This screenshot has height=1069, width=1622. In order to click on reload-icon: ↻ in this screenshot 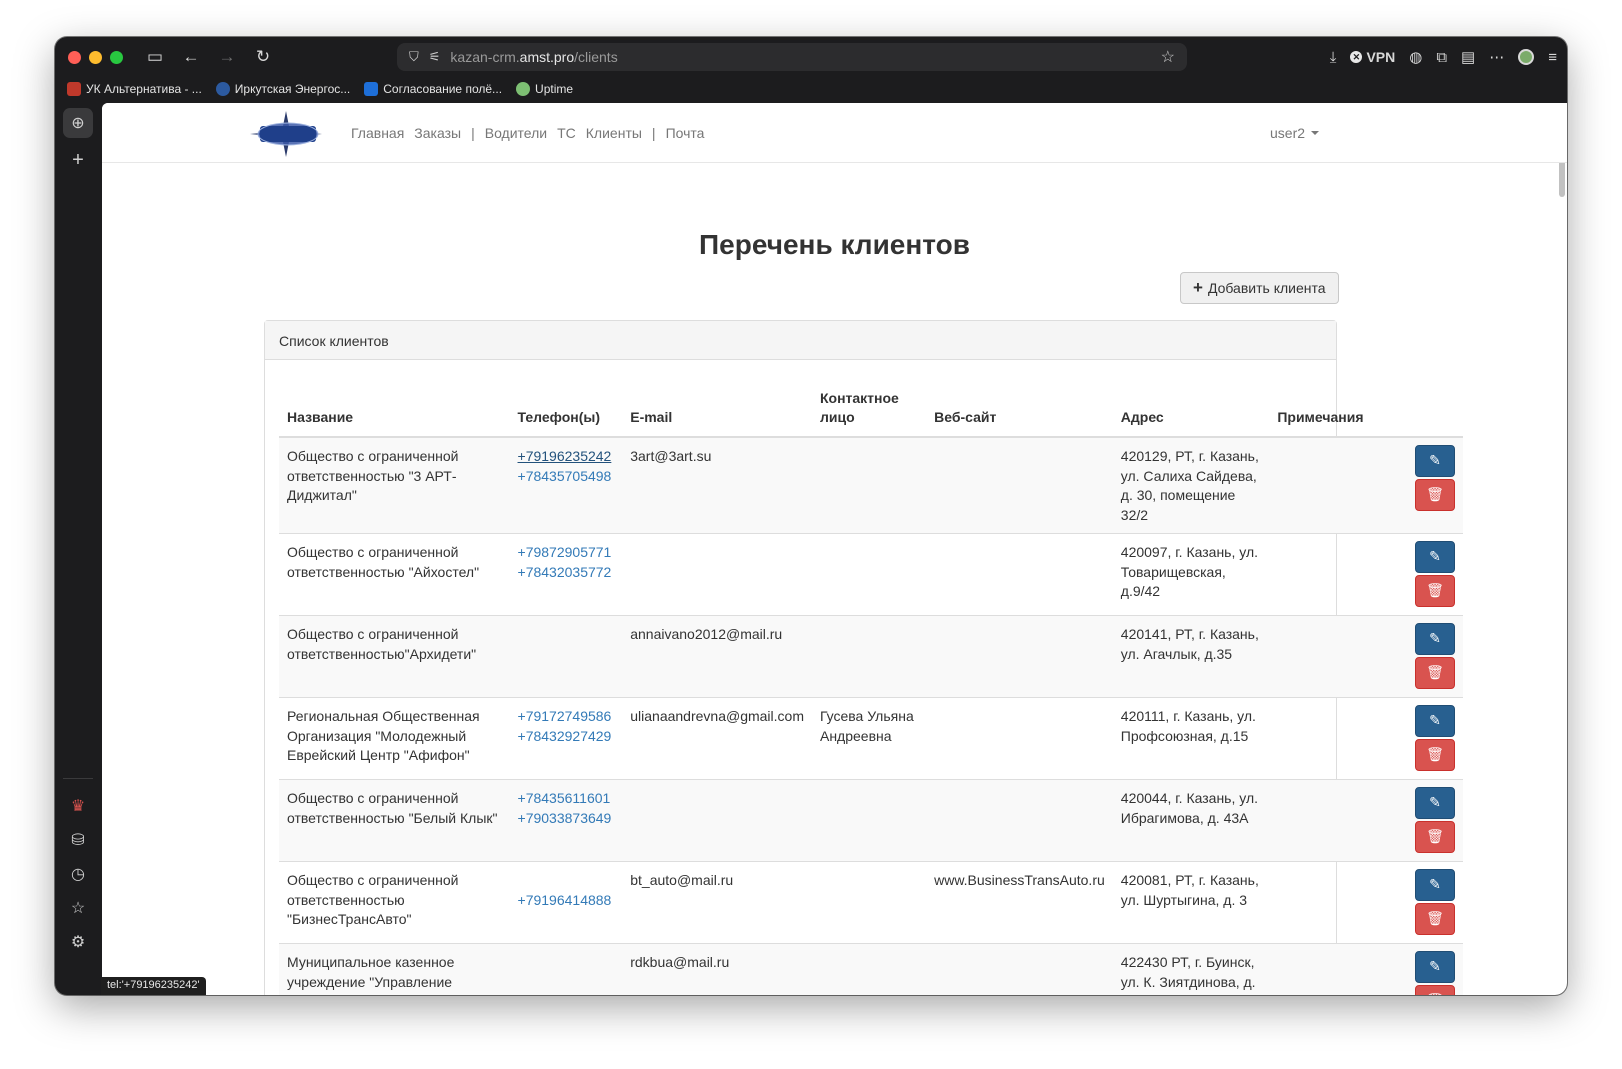, I will do `click(263, 57)`.